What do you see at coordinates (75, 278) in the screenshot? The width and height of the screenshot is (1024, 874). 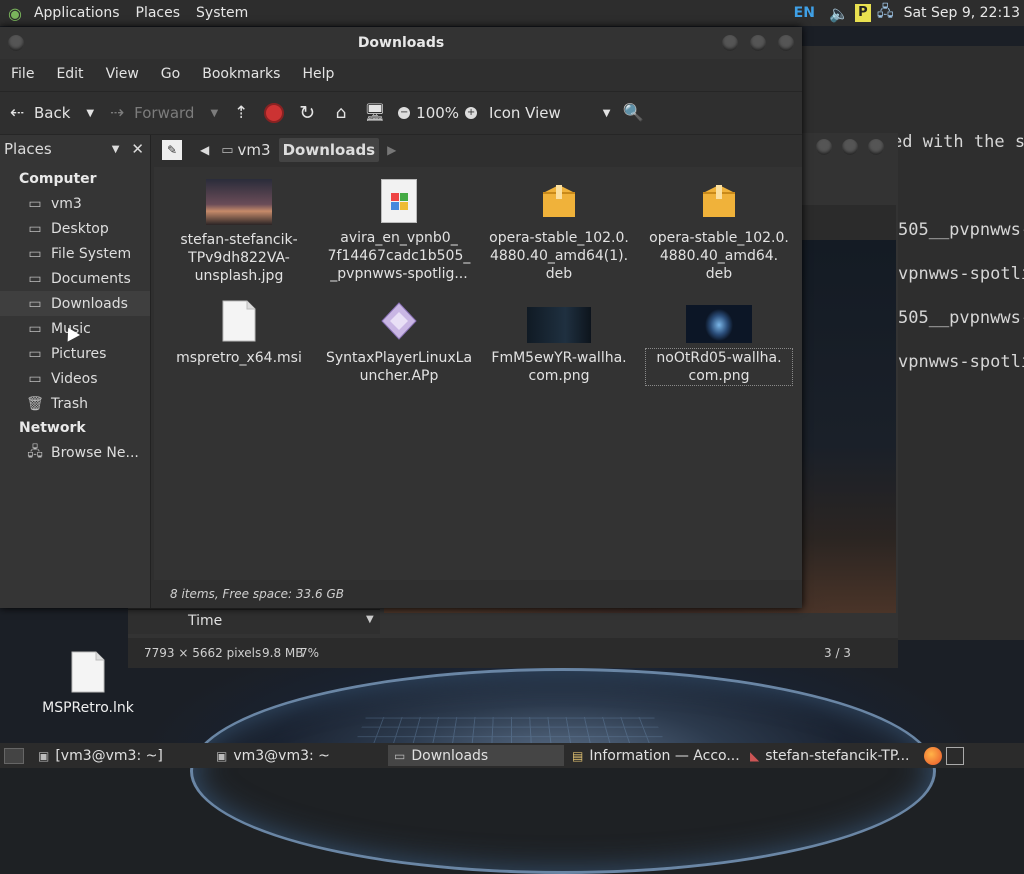 I see `sidebar-item-documents: ▭ Documents` at bounding box center [75, 278].